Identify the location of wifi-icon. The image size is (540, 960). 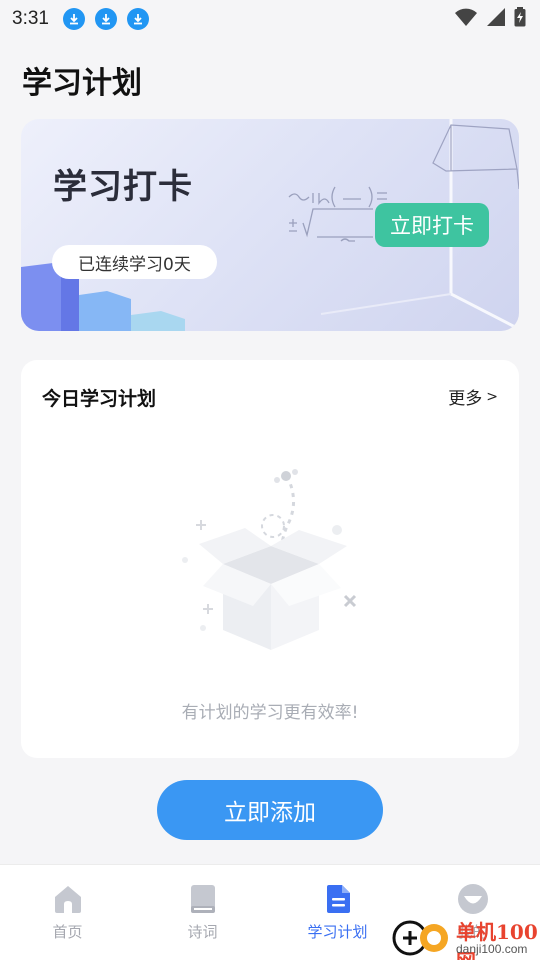
(466, 17).